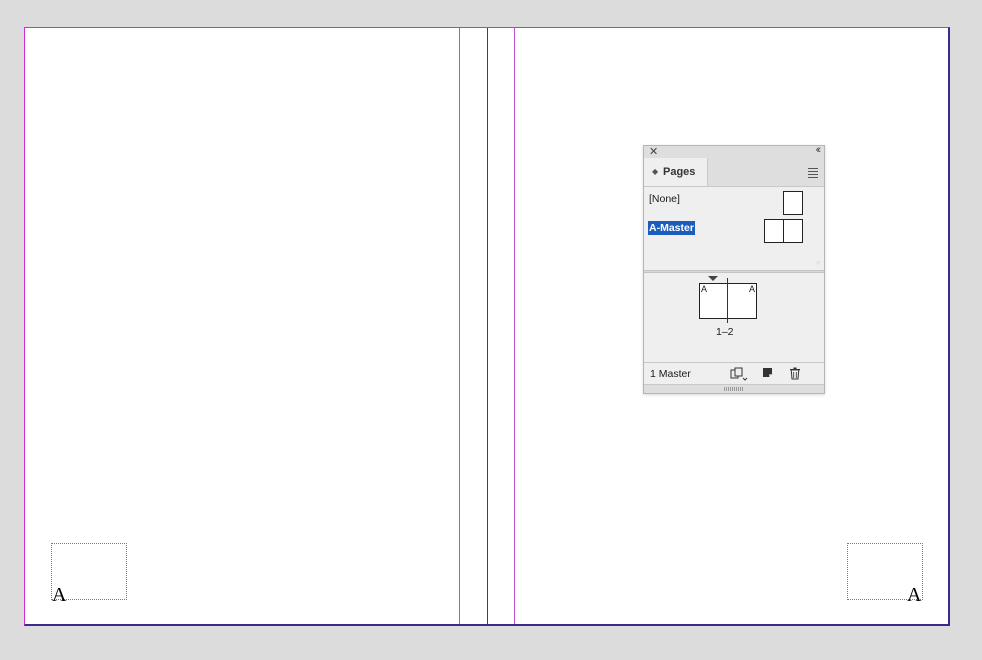 The image size is (982, 660). What do you see at coordinates (793, 231) in the screenshot?
I see `master-a-right-thumbnail` at bounding box center [793, 231].